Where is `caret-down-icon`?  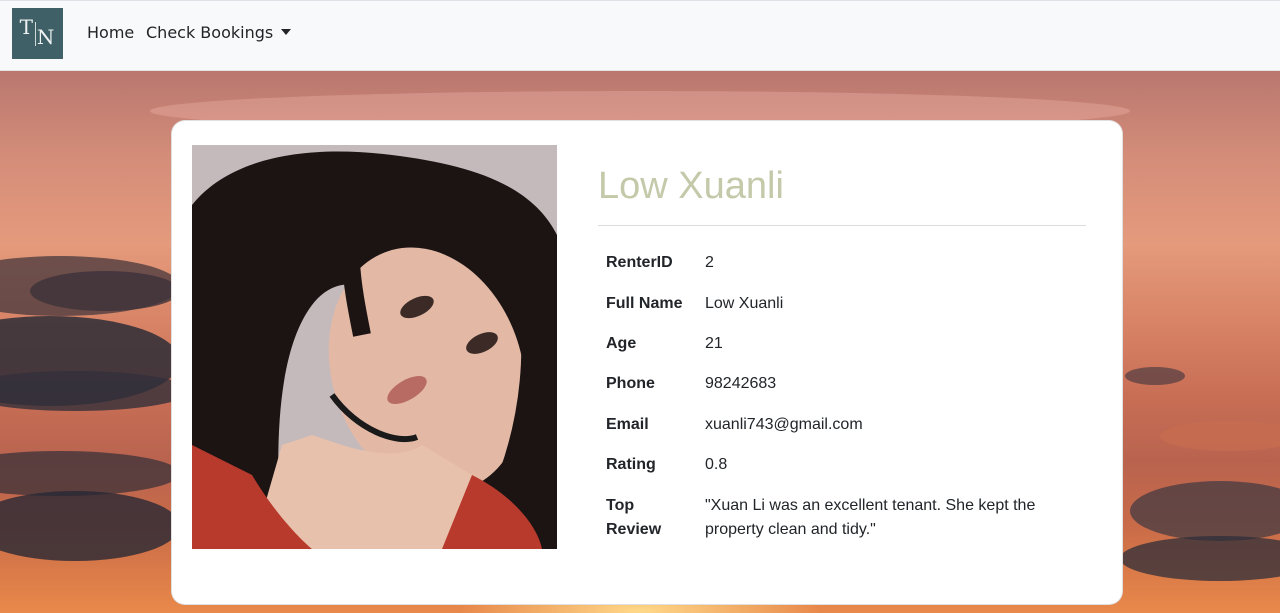 caret-down-icon is located at coordinates (286, 32).